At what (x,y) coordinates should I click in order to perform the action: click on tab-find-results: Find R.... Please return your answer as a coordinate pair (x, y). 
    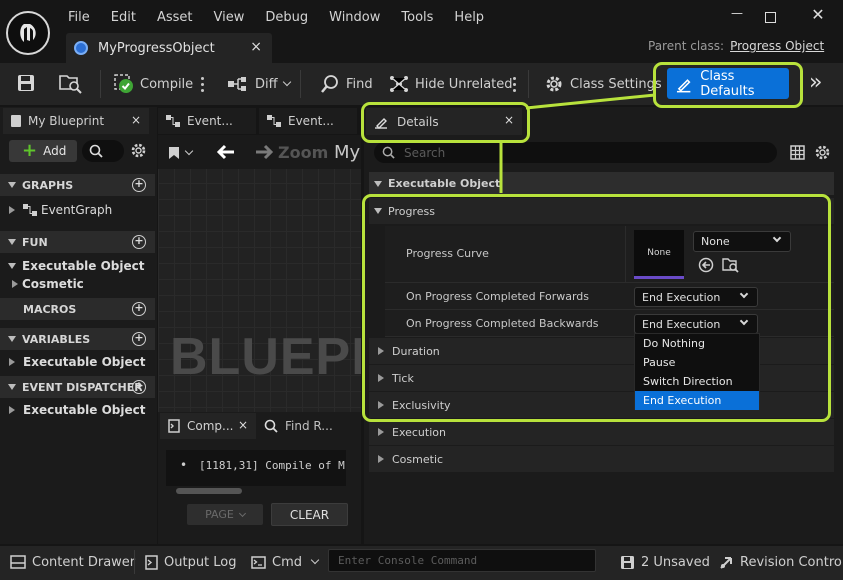
    Looking at the image, I should click on (297, 426).